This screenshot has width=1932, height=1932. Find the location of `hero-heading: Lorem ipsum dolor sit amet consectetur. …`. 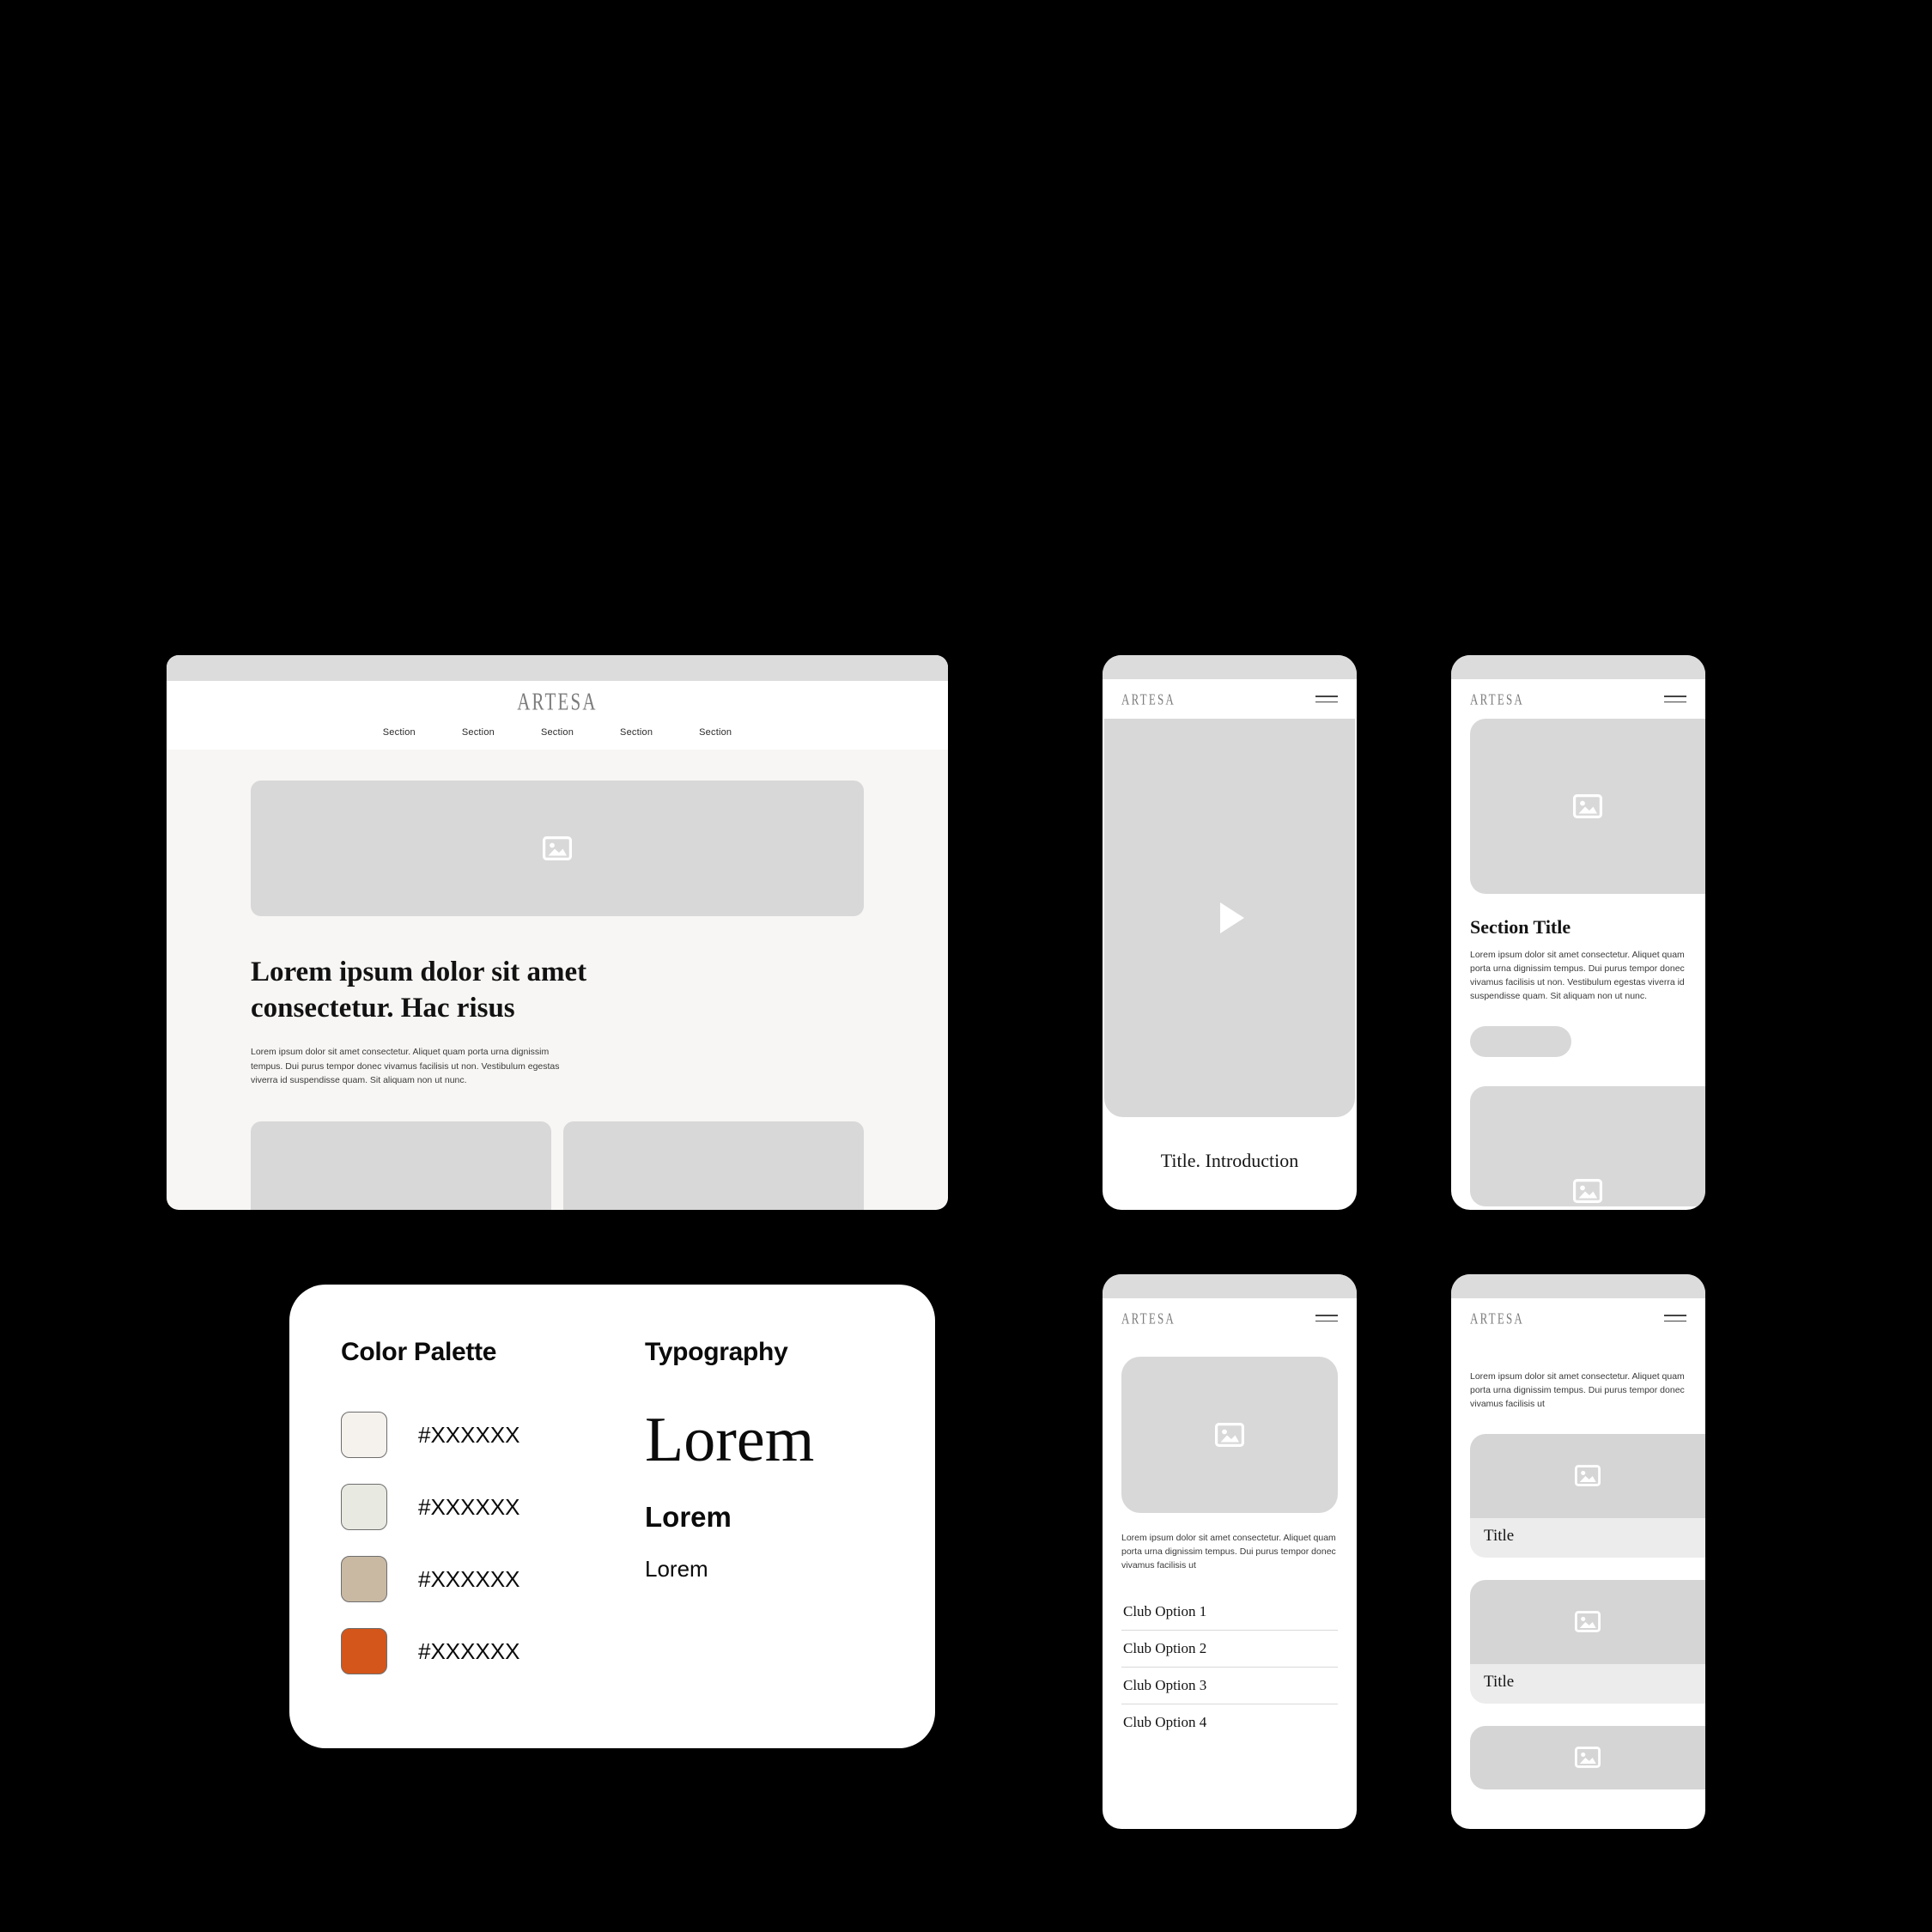

hero-heading: Lorem ipsum dolor sit amet consectetur. … is located at coordinates (419, 991).